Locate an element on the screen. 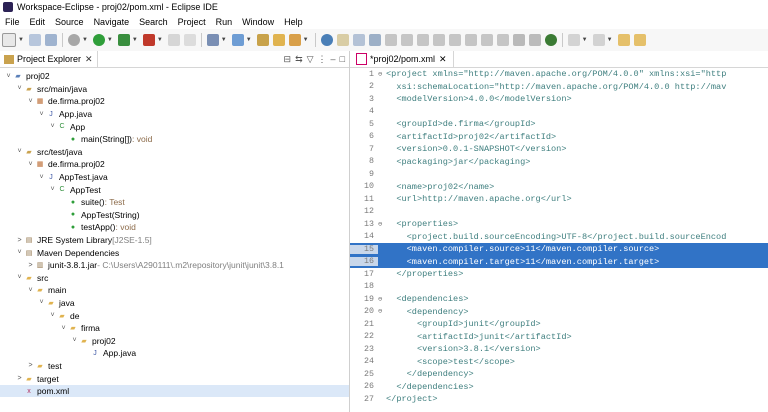 The image size is (768, 412). view-menu-icon: ⋮ is located at coordinates (322, 59).